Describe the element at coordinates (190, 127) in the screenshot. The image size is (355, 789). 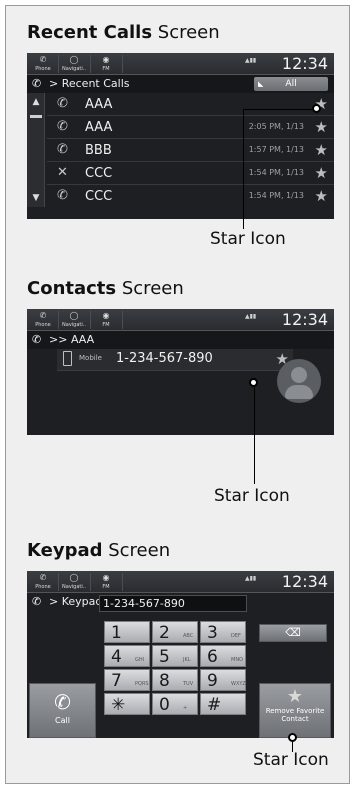
I see `call-row: ✆ AAA 2:05 PM, 1/13 ★` at that location.